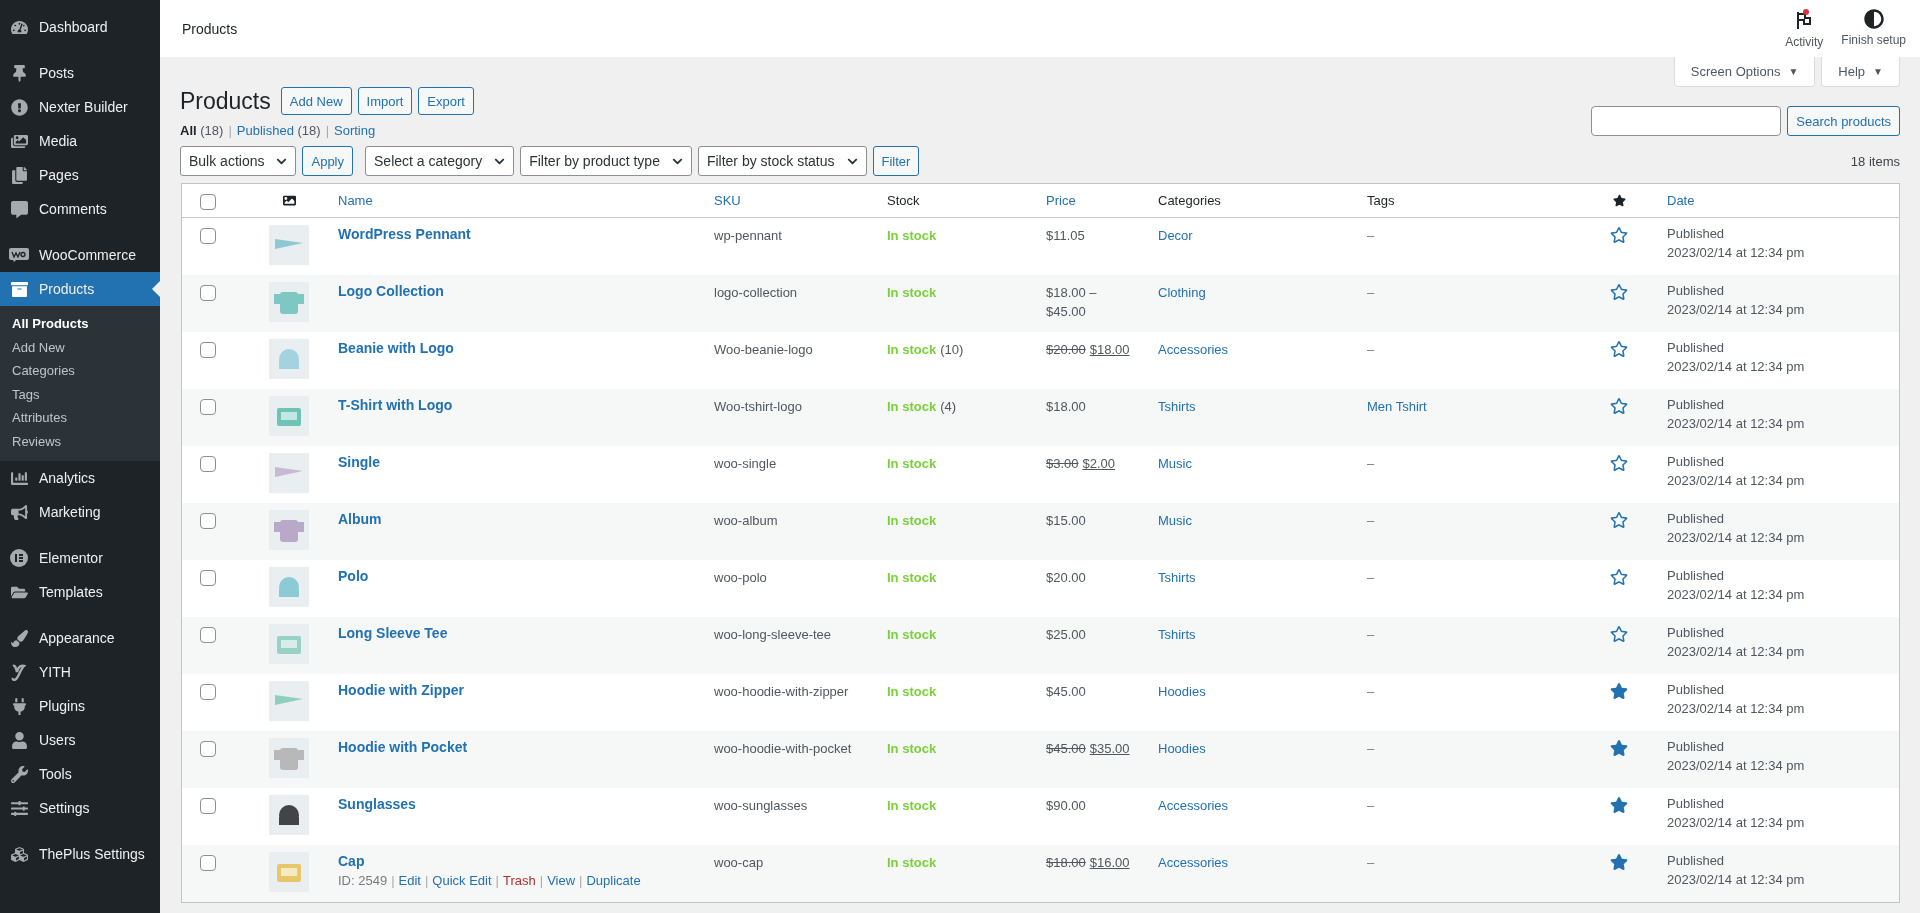 The height and width of the screenshot is (913, 1920). Describe the element at coordinates (1397, 406) in the screenshot. I see `tag-link: Men Tshirt` at that location.